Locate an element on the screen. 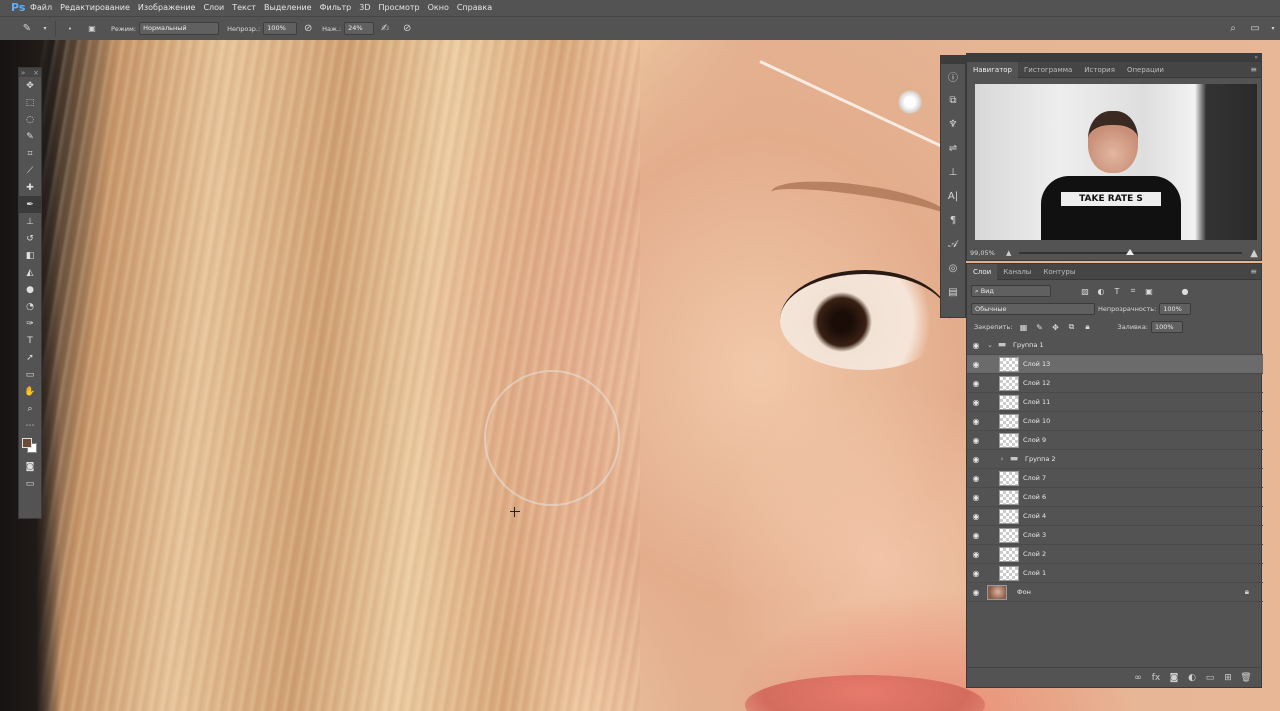 This screenshot has height=711, width=1280. lasso-tool-icon: ◌ is located at coordinates (30, 119).